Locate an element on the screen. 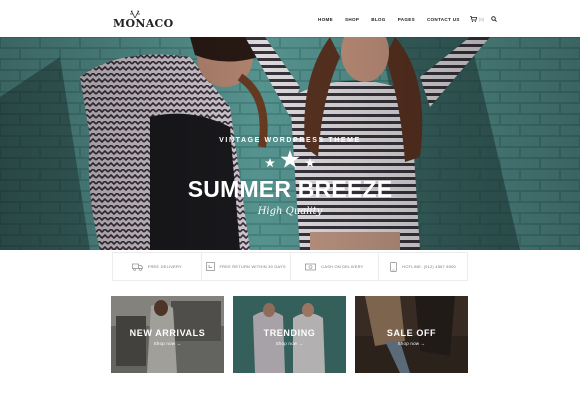 The image size is (580, 400). return-box-icon is located at coordinates (210, 266).